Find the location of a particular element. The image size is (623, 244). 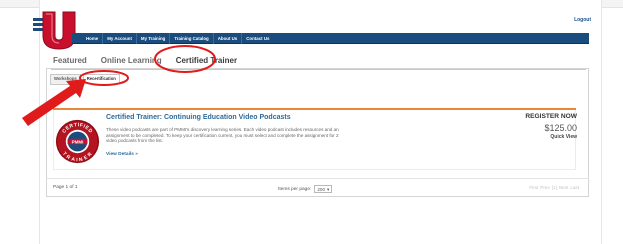

items-per-page-select: 200 ▾ is located at coordinates (323, 189).